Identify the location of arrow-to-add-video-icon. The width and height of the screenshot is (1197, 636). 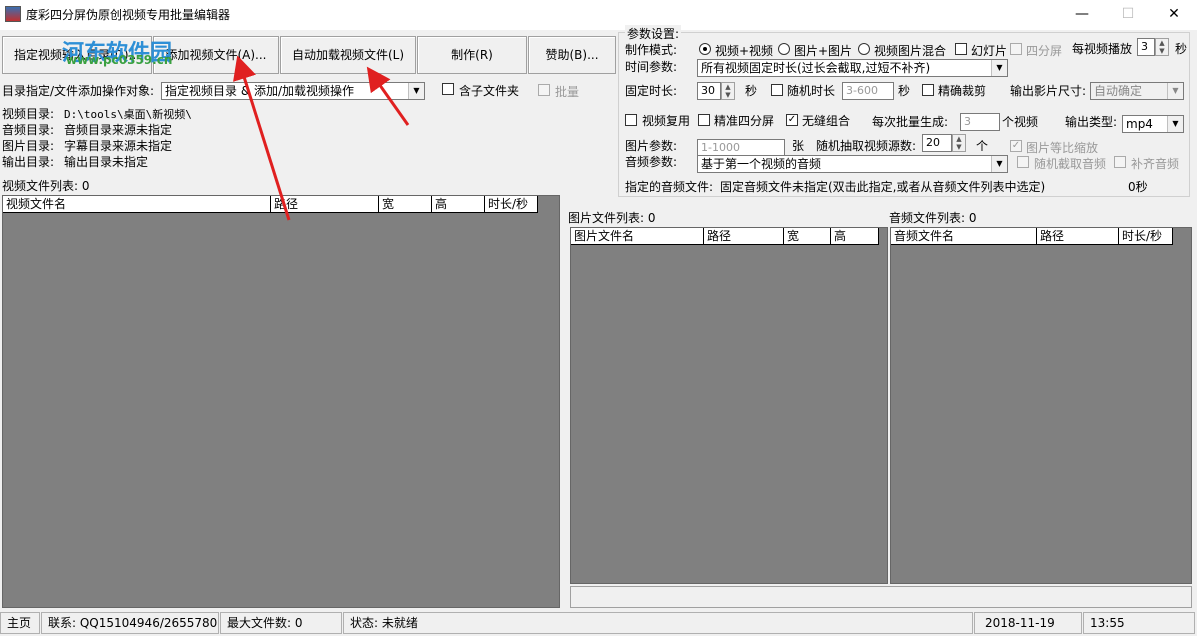
(262, 138).